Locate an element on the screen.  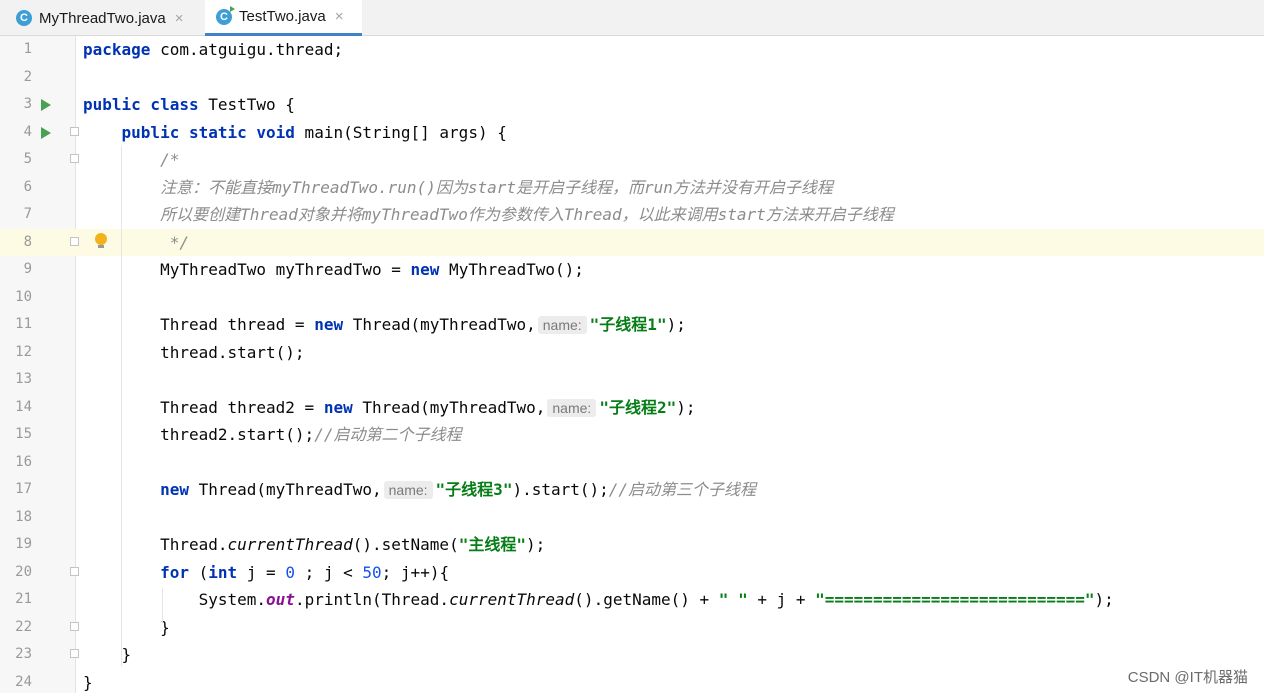
line-number: 6 is located at coordinates (16, 188).